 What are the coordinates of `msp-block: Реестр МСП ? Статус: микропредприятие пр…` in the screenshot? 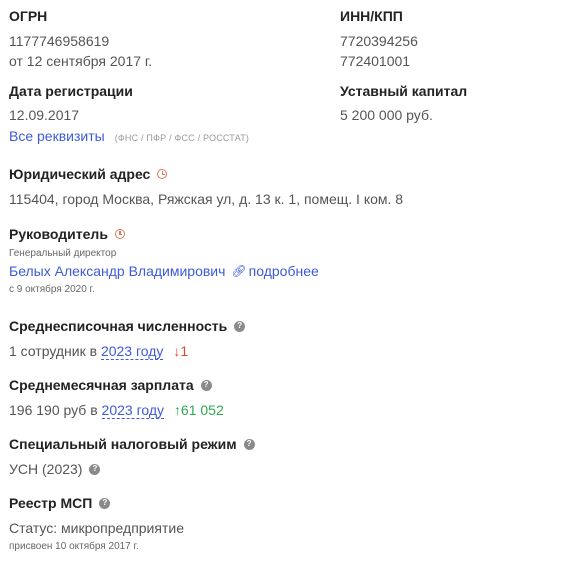 It's located at (96, 523).